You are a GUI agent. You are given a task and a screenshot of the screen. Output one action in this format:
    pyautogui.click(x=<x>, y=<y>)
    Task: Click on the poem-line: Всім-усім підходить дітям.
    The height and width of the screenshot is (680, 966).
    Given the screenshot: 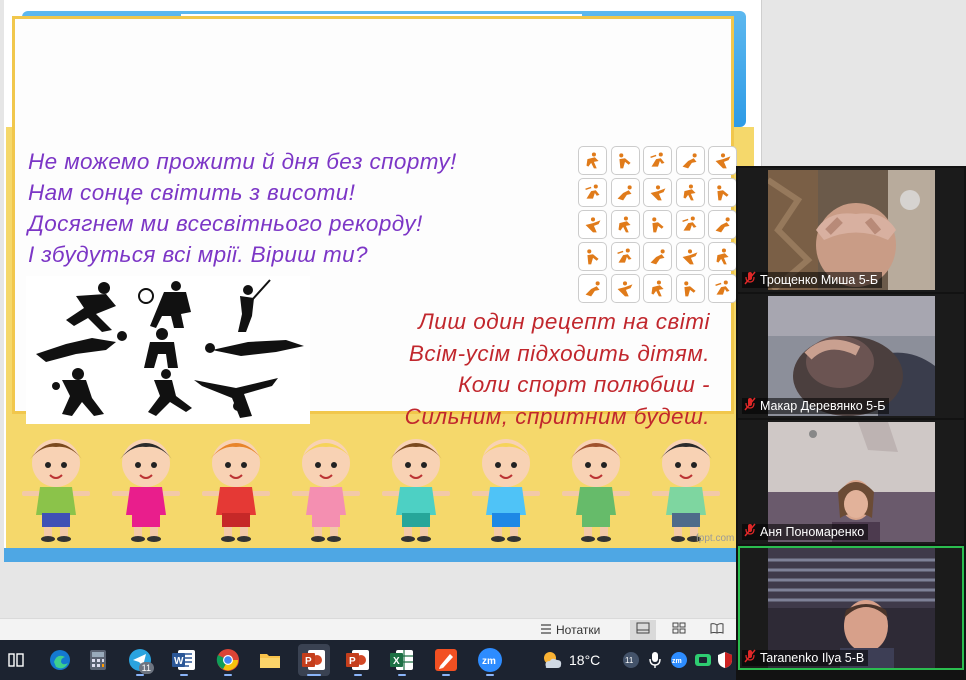 What is the action you would take?
    pyautogui.click(x=559, y=353)
    